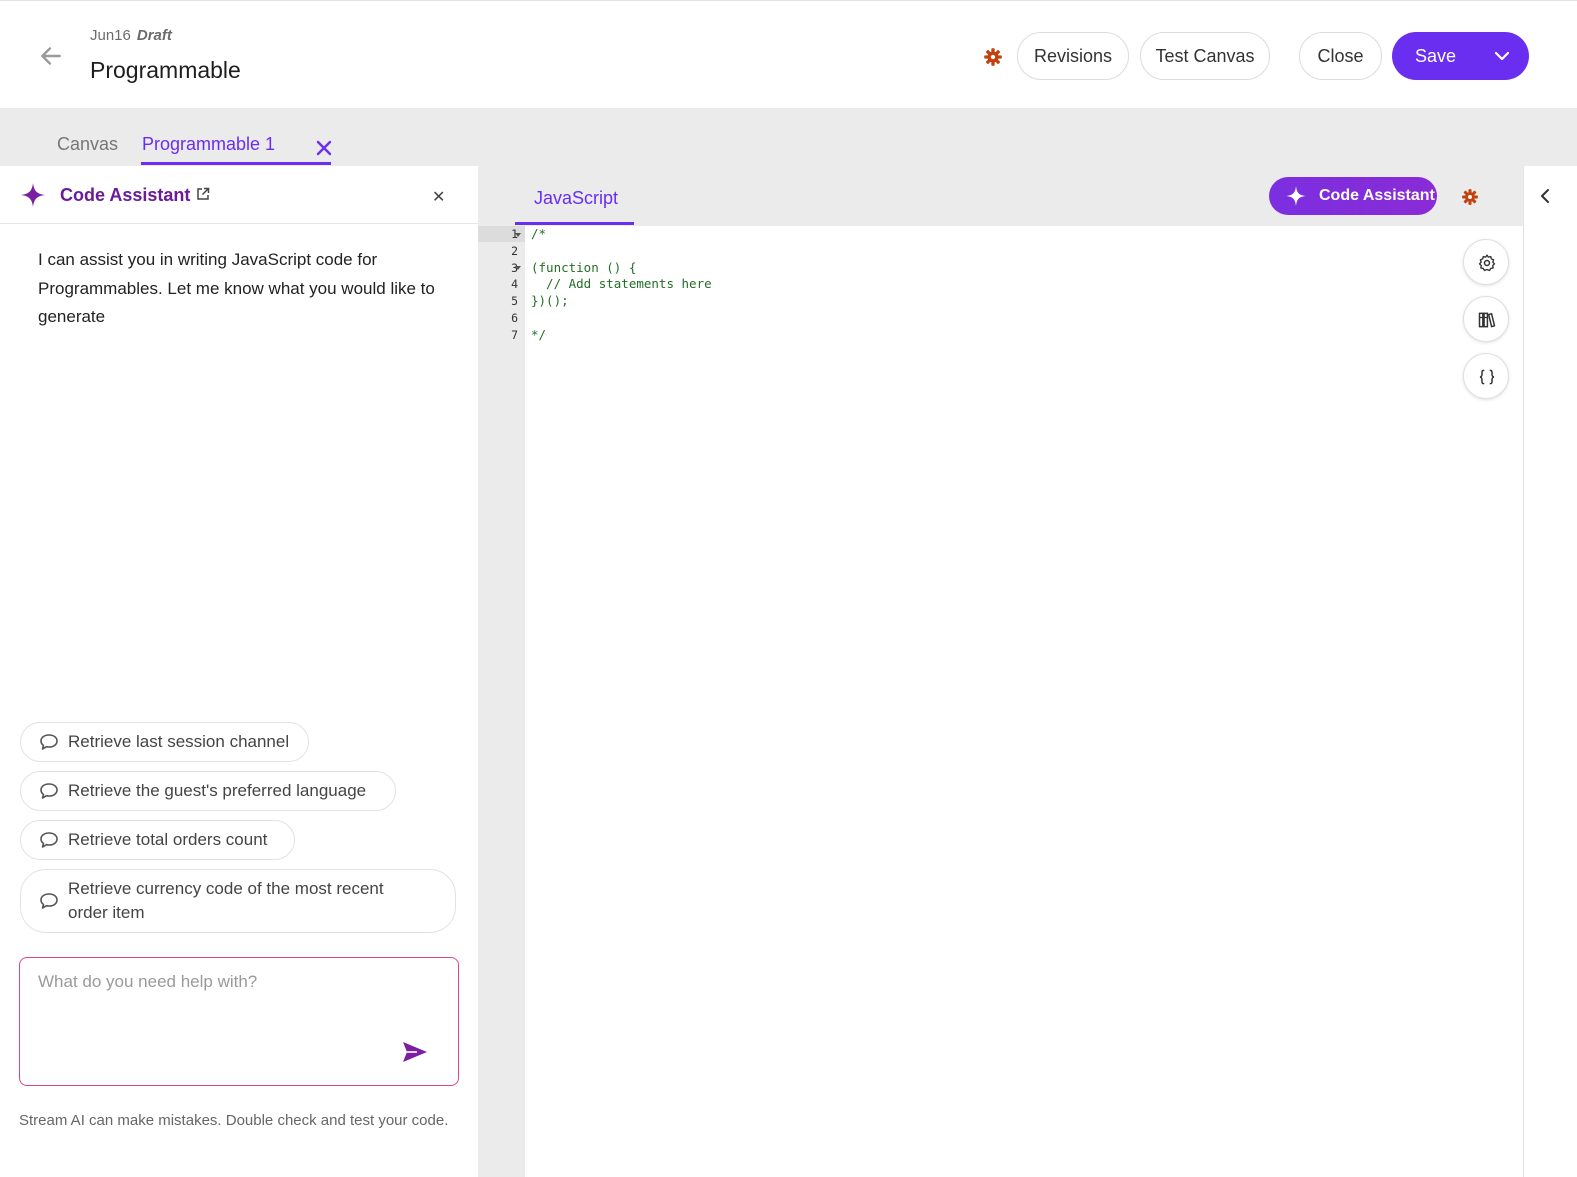 This screenshot has height=1177, width=1577. Describe the element at coordinates (1502, 56) in the screenshot. I see `chevron-down-icon` at that location.